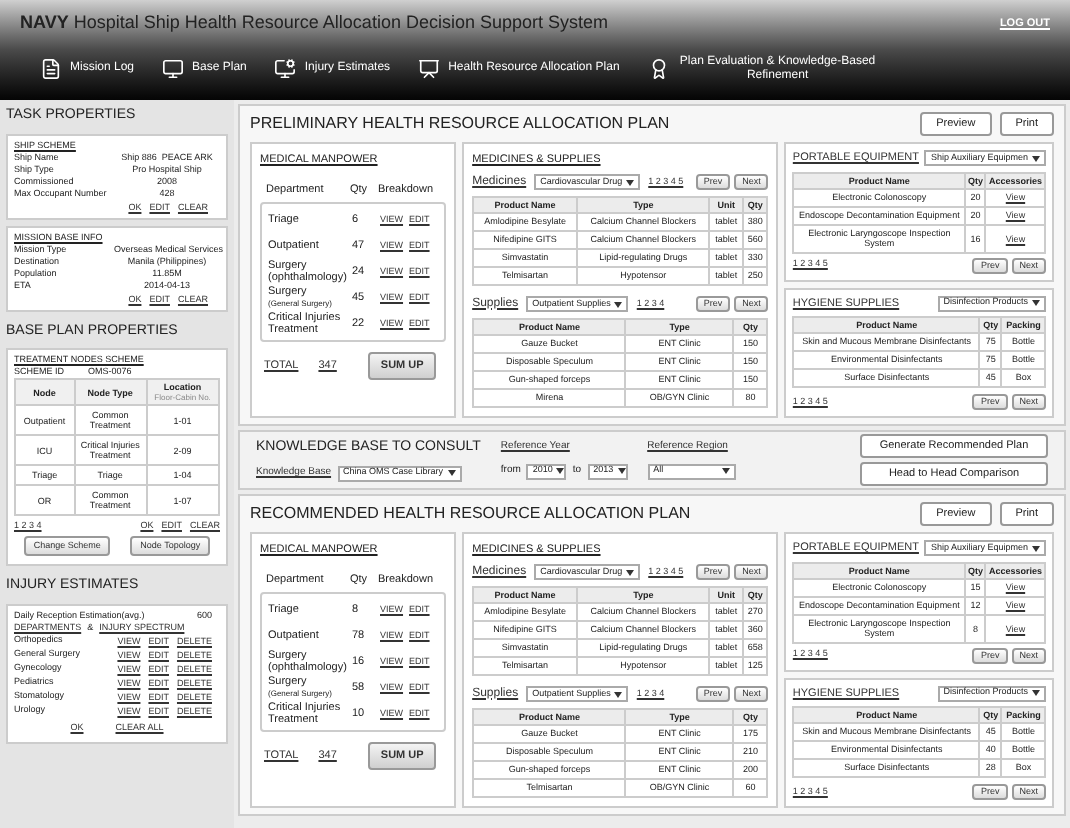  Describe the element at coordinates (51, 69) in the screenshot. I see `document-icon` at that location.